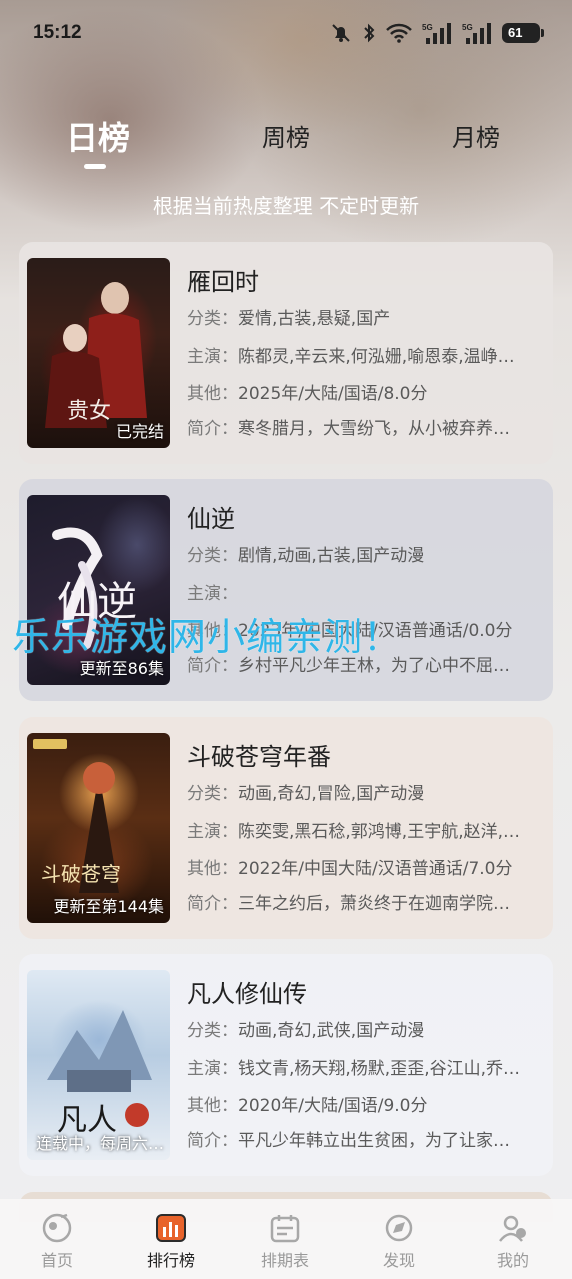 Image resolution: width=572 pixels, height=1279 pixels. I want to click on category-value: 剧情,动画,古装,国产动漫, so click(331, 556).